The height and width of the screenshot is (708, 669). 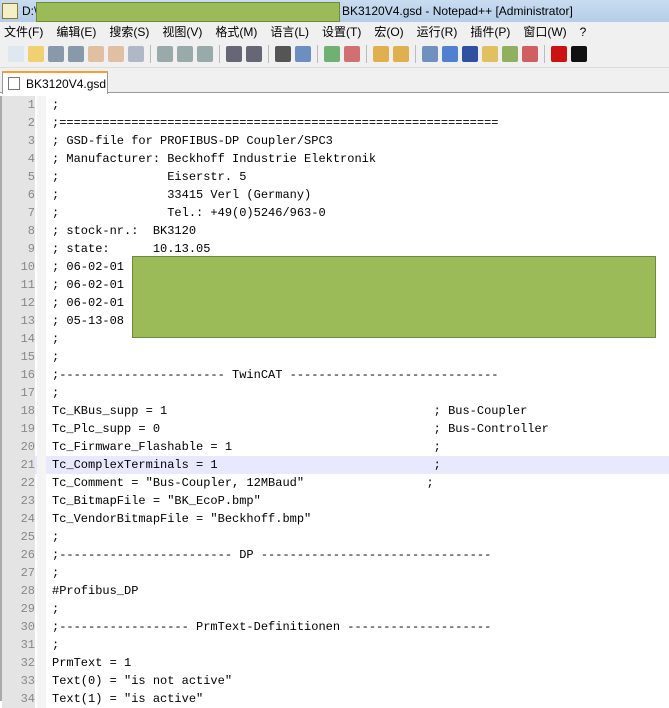 I want to click on menu-item-0: 文件(F), so click(x=23, y=31).